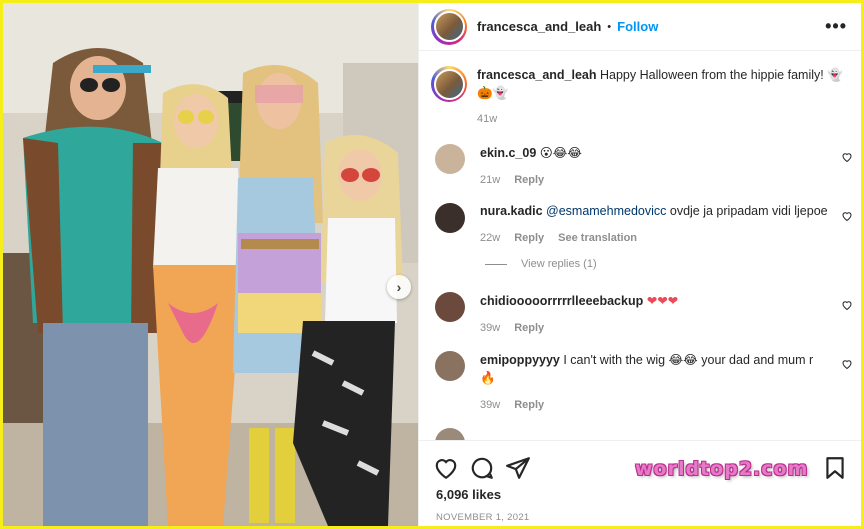 This screenshot has height=529, width=864. What do you see at coordinates (518, 468) in the screenshot?
I see `share-icon` at bounding box center [518, 468].